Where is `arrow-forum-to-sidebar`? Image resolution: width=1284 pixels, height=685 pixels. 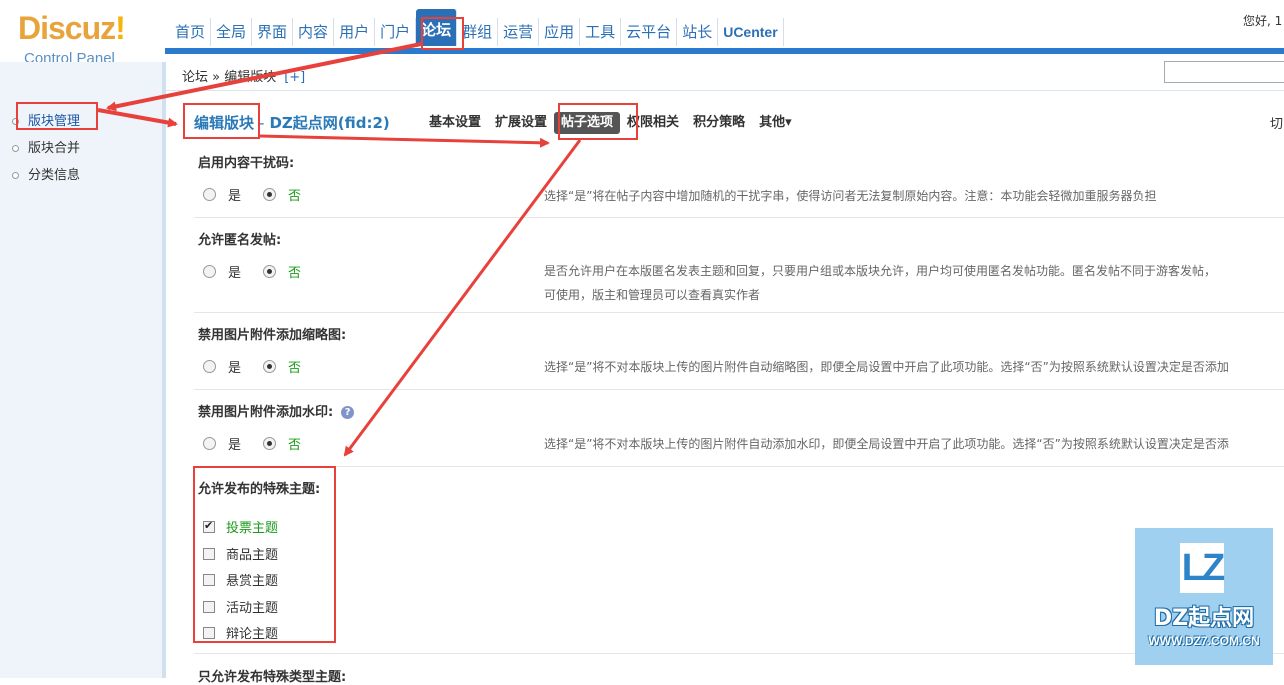
arrow-forum-to-sidebar is located at coordinates (264, 77).